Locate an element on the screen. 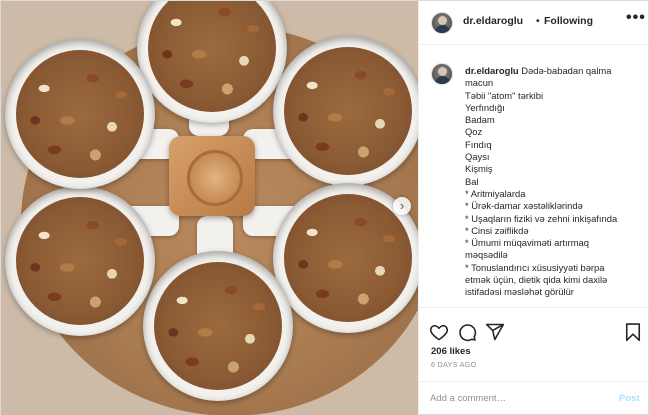  post-actions: 206 likes 6 DAYS AGO Post is located at coordinates (534, 361).